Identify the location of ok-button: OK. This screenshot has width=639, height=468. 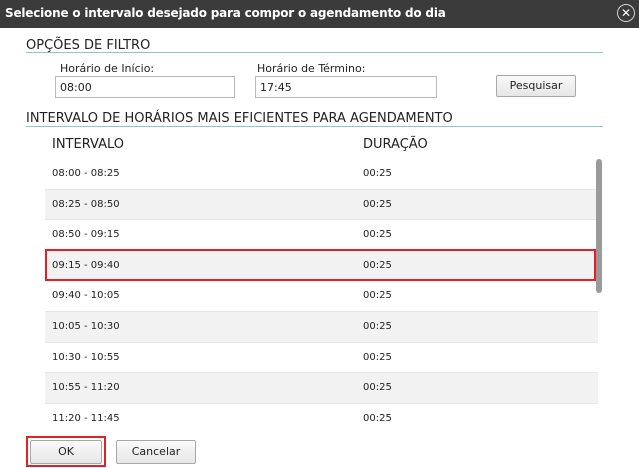
(66, 452).